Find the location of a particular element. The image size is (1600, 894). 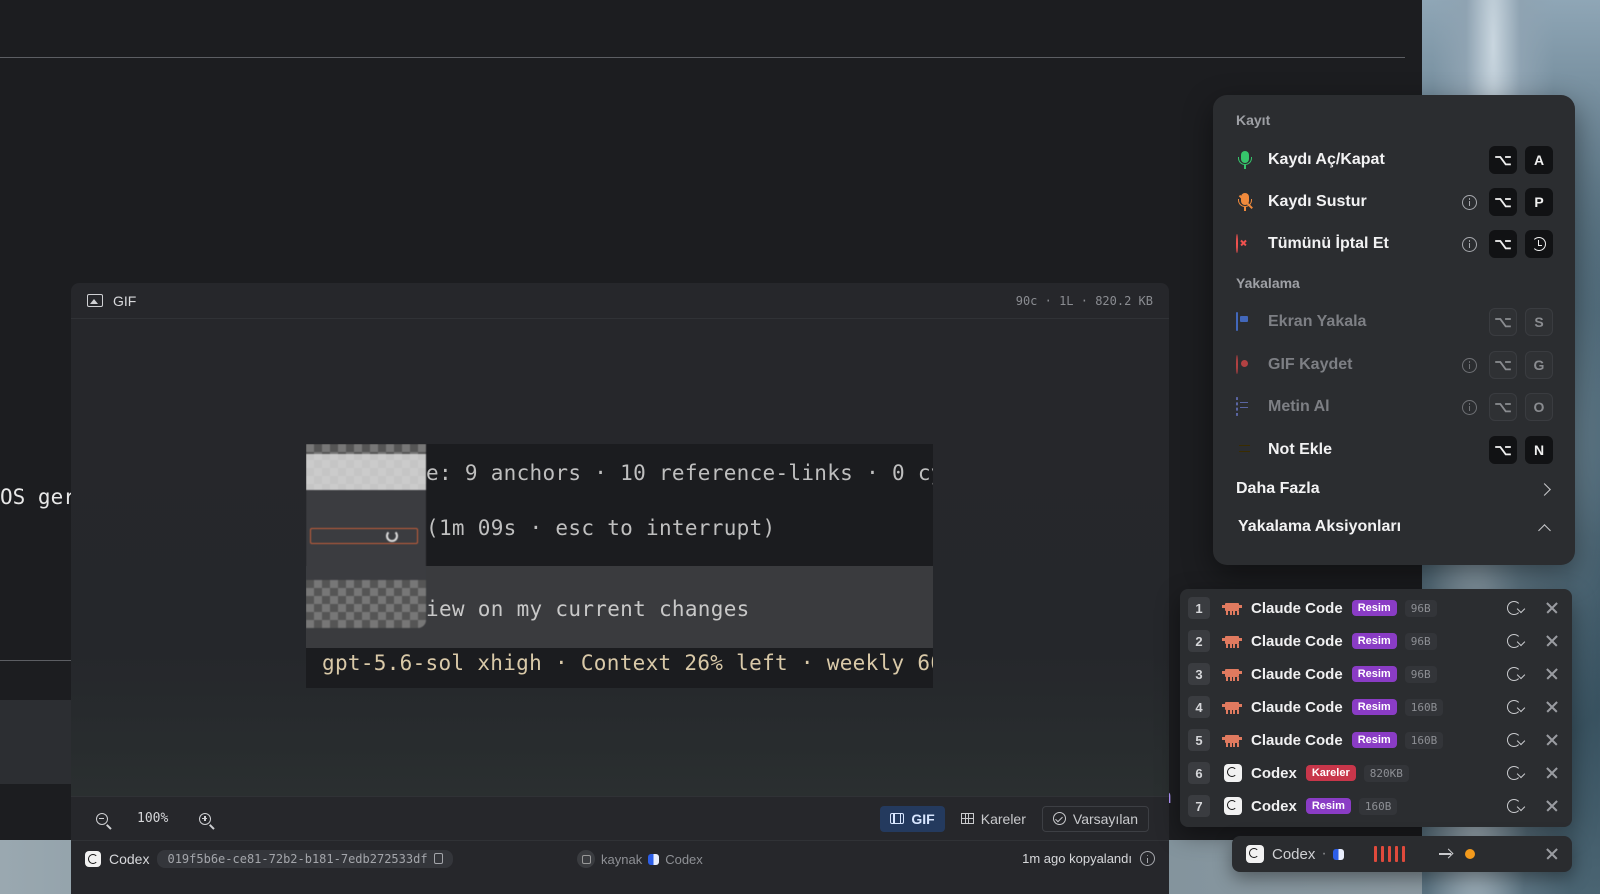

mode-gif-button: GIF is located at coordinates (912, 818).